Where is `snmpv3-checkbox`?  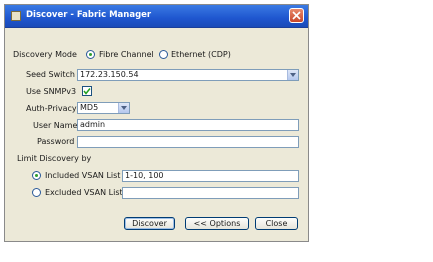
snmpv3-checkbox is located at coordinates (87, 91).